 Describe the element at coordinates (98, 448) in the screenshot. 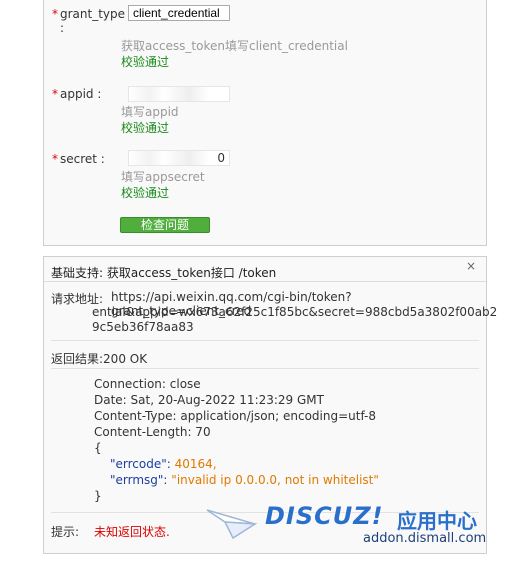

I see `json-open: {` at that location.